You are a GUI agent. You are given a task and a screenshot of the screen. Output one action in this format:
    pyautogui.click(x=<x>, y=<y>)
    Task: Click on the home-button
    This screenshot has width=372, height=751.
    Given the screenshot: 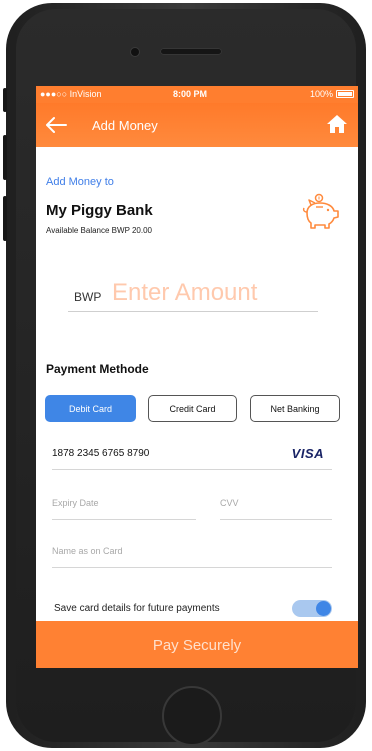 What is the action you would take?
    pyautogui.click(x=192, y=716)
    